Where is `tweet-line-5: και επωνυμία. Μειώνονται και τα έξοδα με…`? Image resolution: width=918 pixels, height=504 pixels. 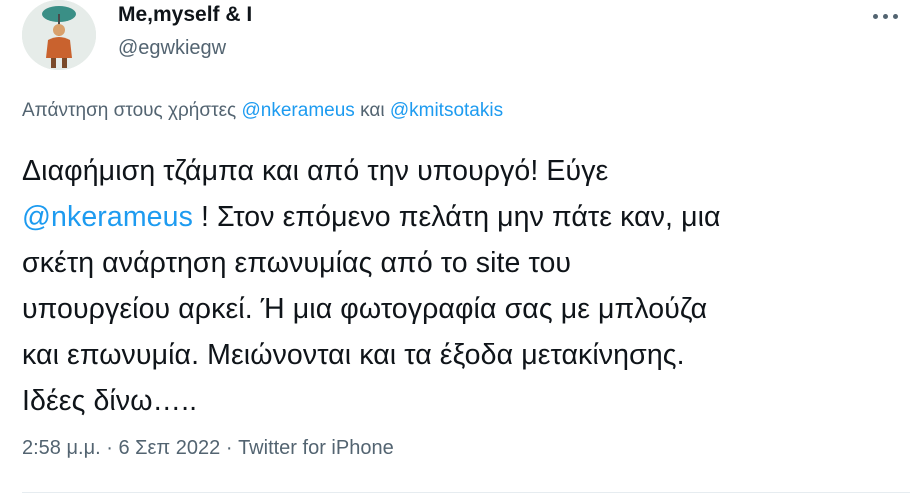
tweet-line-5: και επωνυμία. Μειώνονται και τα έξοδα με… is located at coordinates (353, 355).